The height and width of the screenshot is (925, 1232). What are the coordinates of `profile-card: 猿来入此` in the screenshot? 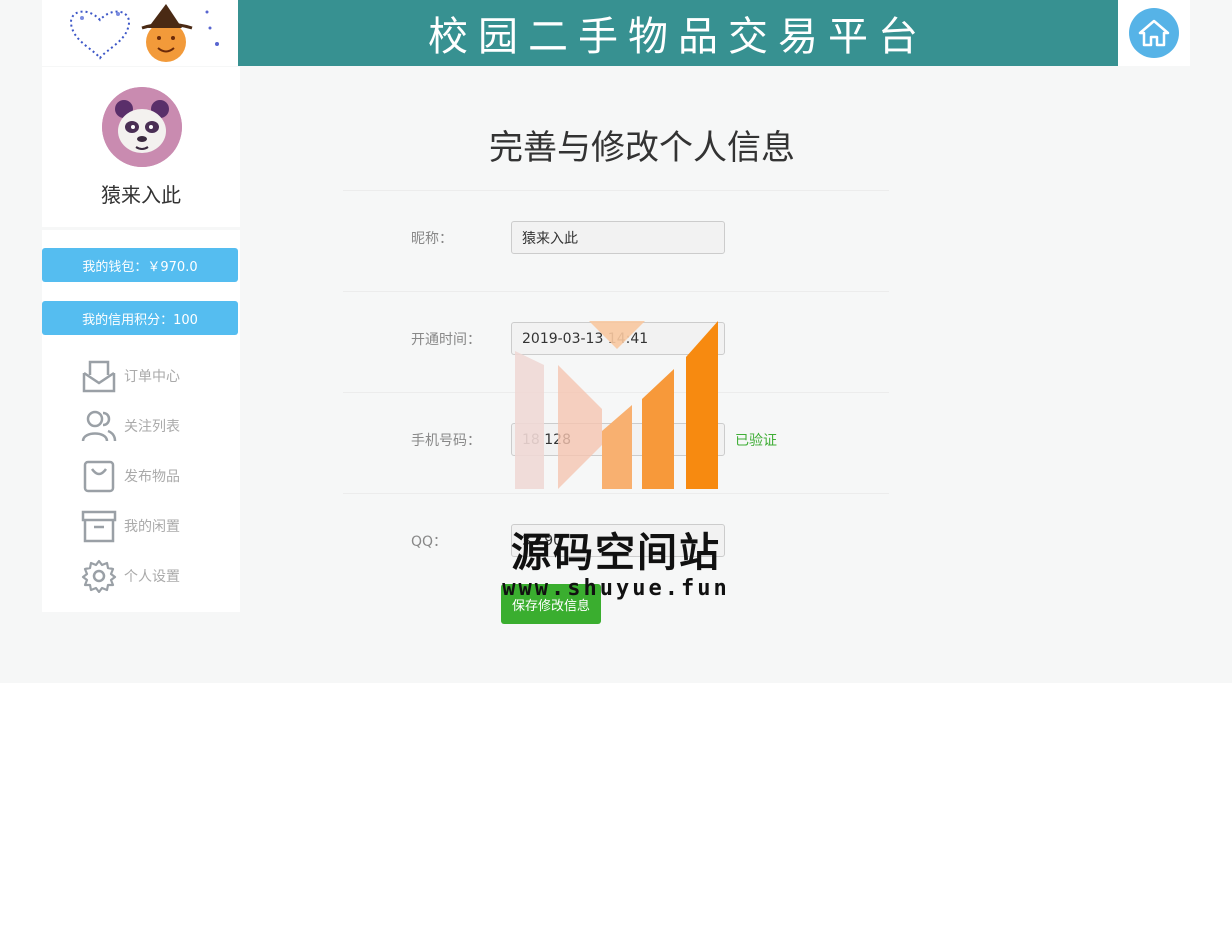 It's located at (141, 147).